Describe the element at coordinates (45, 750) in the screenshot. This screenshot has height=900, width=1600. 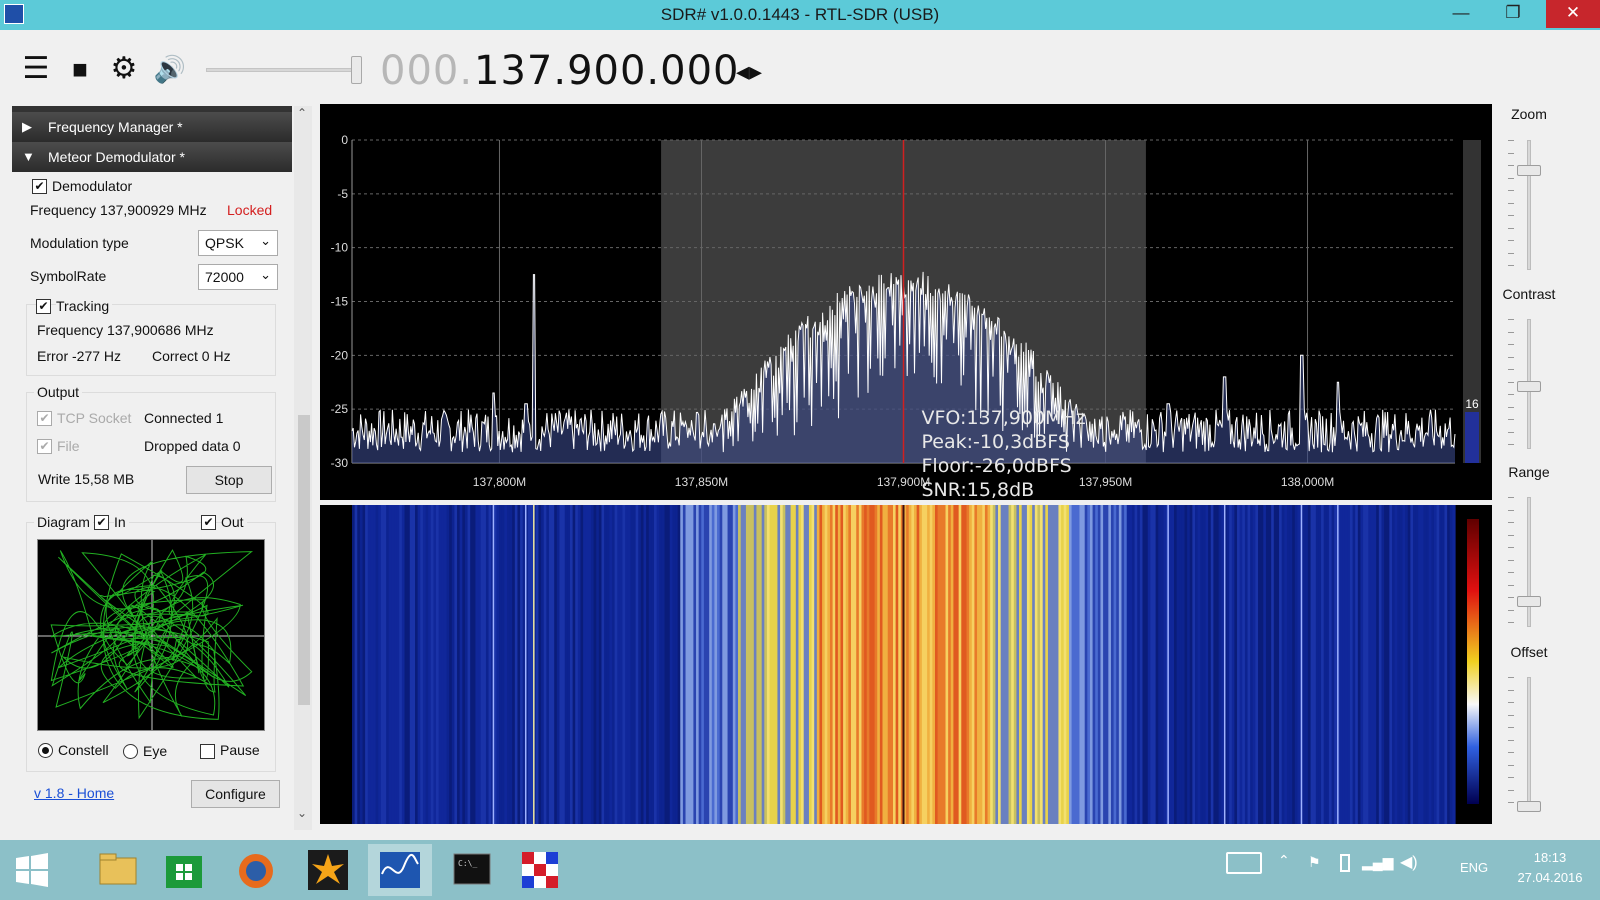
I see `constell-radio` at that location.